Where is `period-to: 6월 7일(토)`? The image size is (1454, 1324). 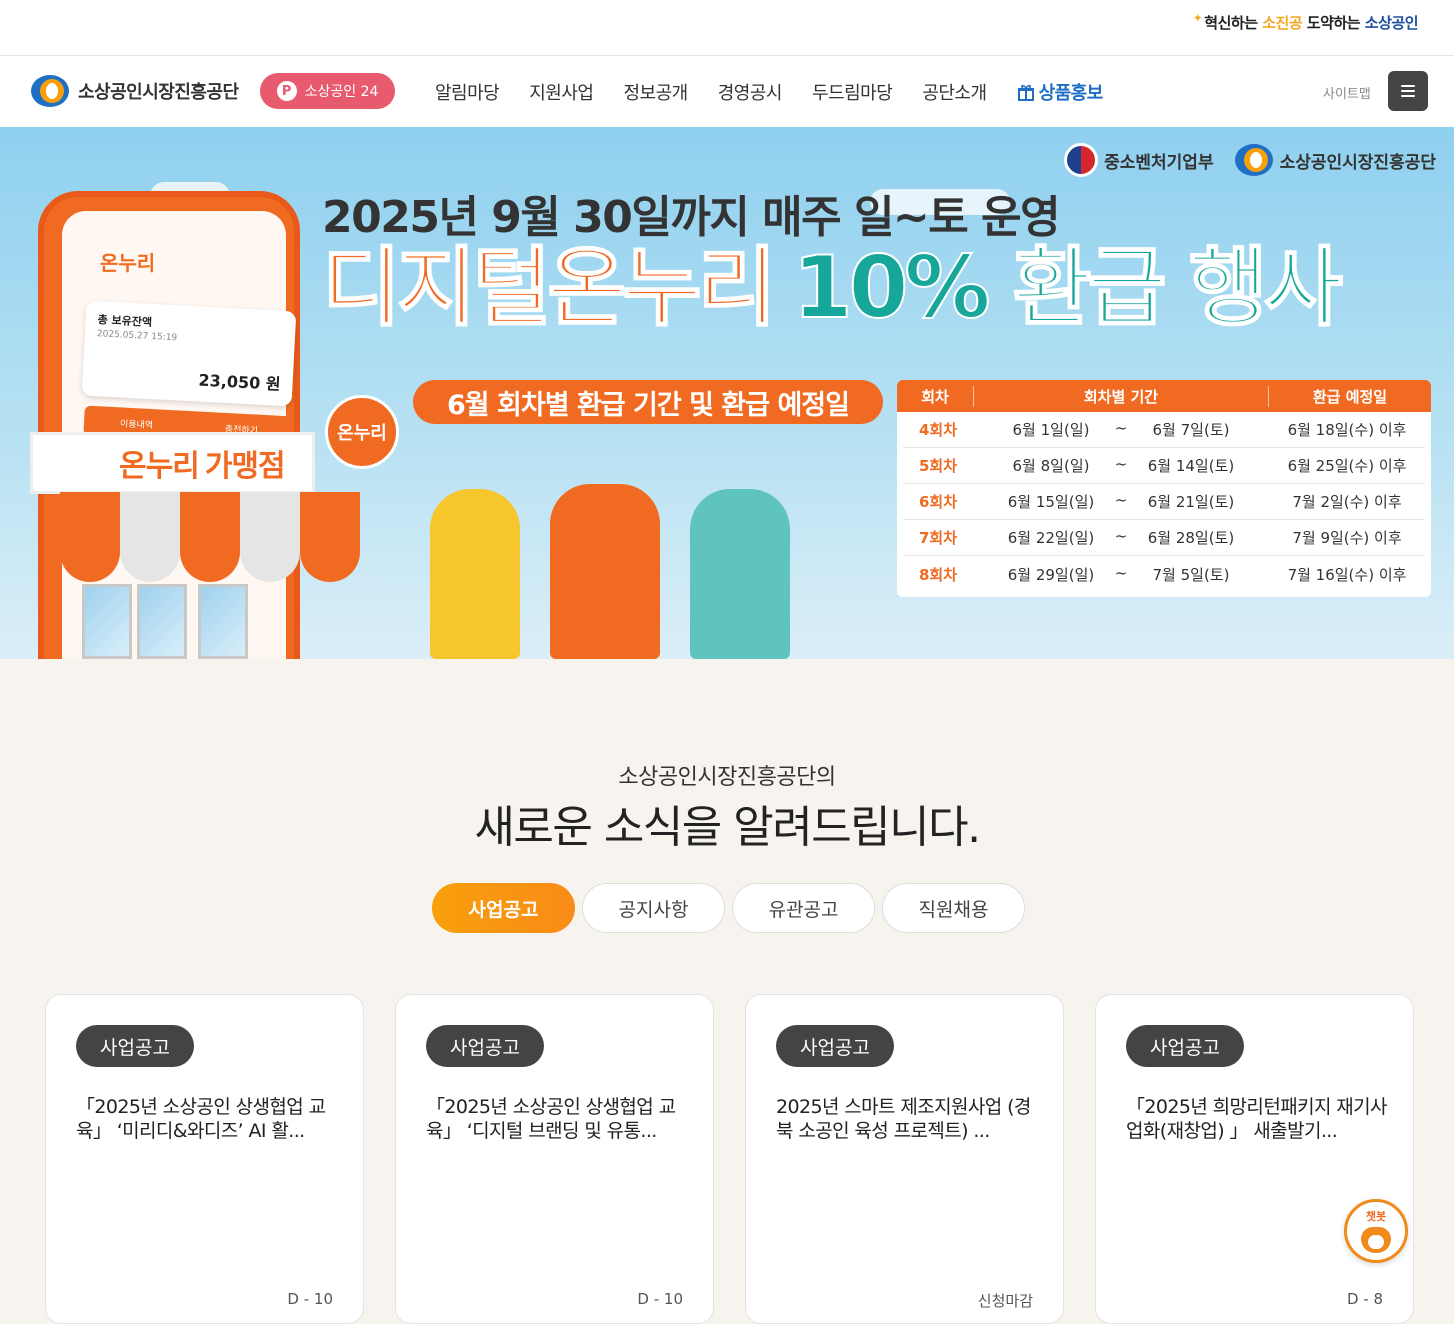
period-to: 6월 7일(토) is located at coordinates (1191, 430).